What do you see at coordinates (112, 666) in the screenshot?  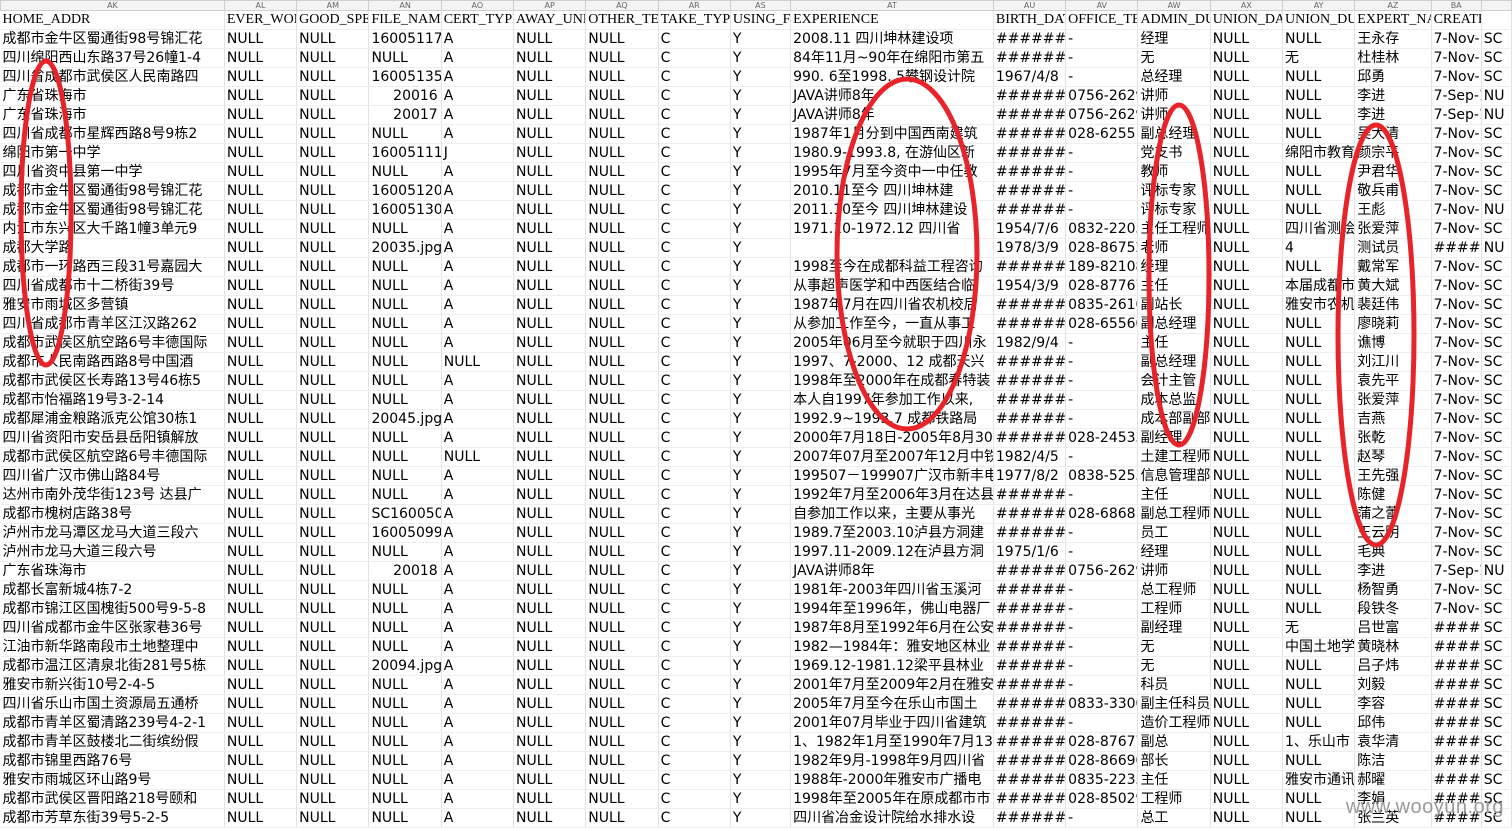 I see `table-cell: 成都市温江区清泉北街281号5栋` at bounding box center [112, 666].